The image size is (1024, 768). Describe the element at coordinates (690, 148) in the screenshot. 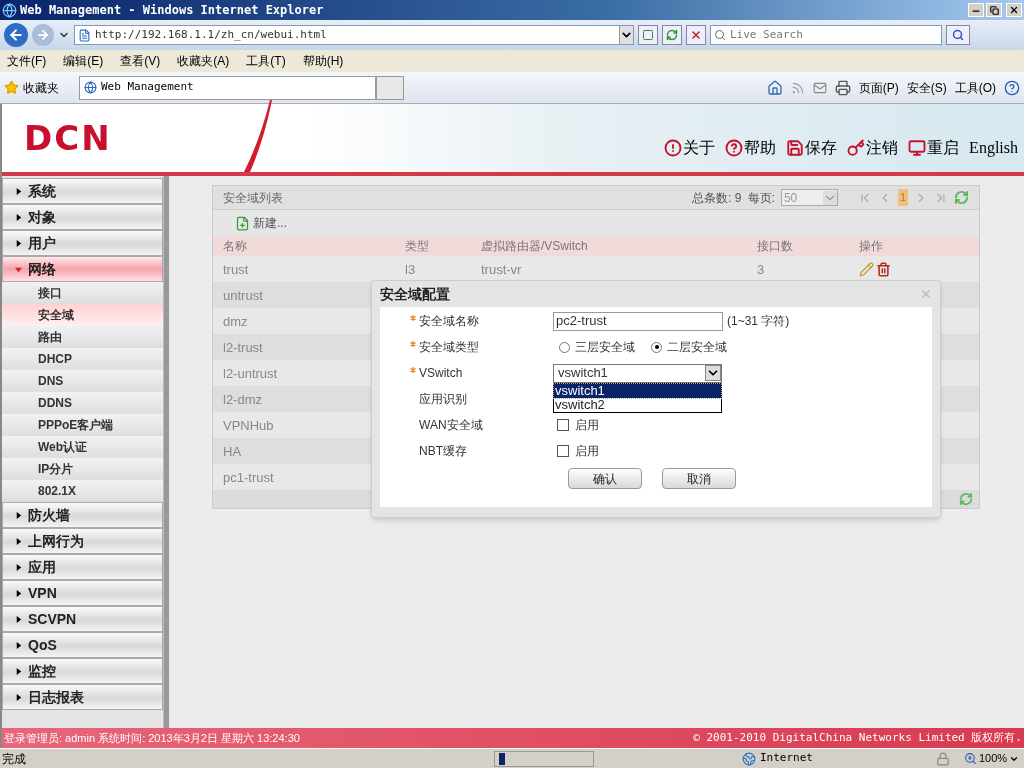

I see `header-link: 关于` at that location.